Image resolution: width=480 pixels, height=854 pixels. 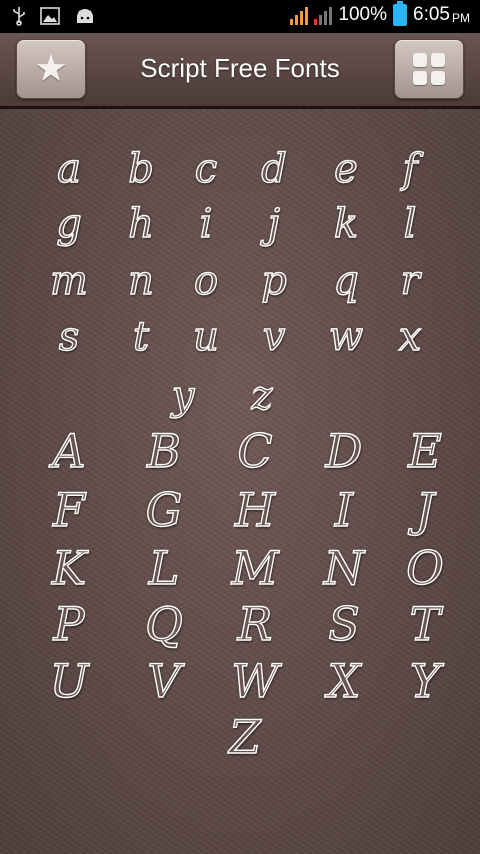 What do you see at coordinates (206, 169) in the screenshot?
I see `letter-lowercase-c: c` at bounding box center [206, 169].